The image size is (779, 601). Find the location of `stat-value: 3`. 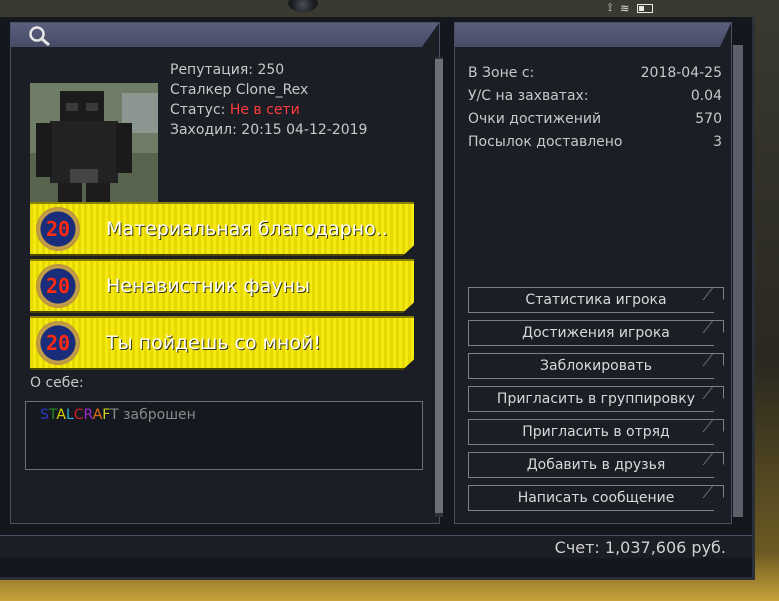

stat-value: 3 is located at coordinates (717, 142).